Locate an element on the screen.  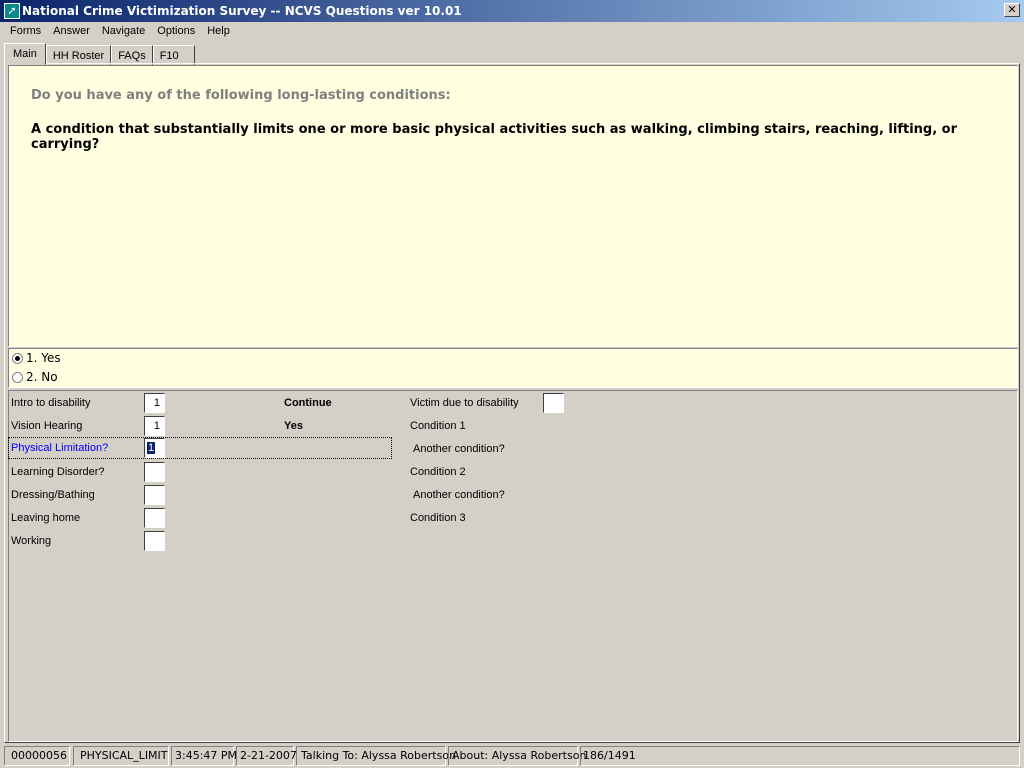
answer-label: 2. No is located at coordinates (42, 377).